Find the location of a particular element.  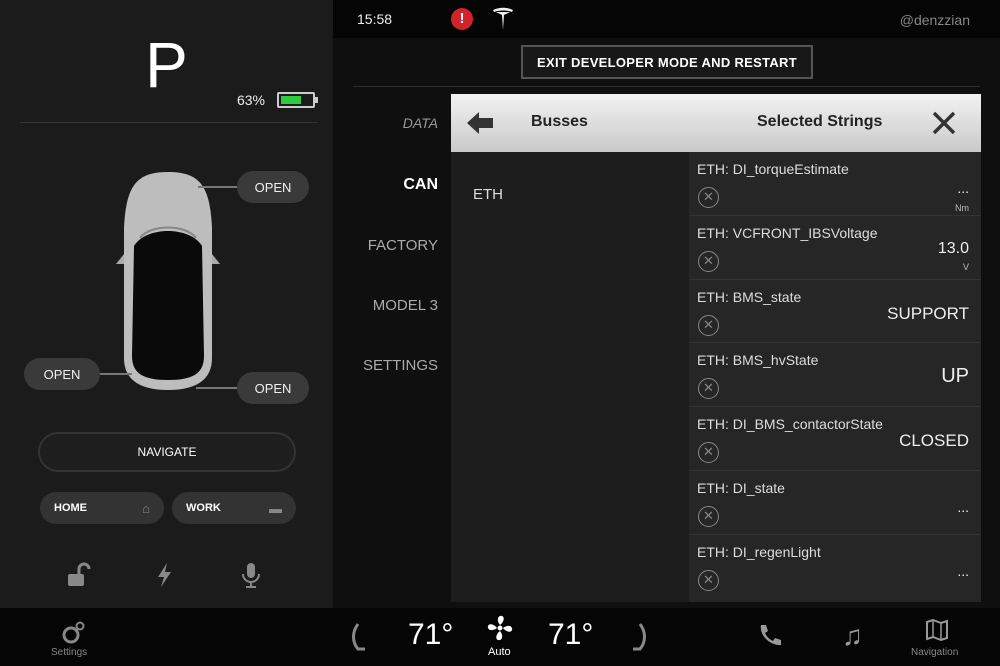

busses-title: Busses is located at coordinates (559, 121).